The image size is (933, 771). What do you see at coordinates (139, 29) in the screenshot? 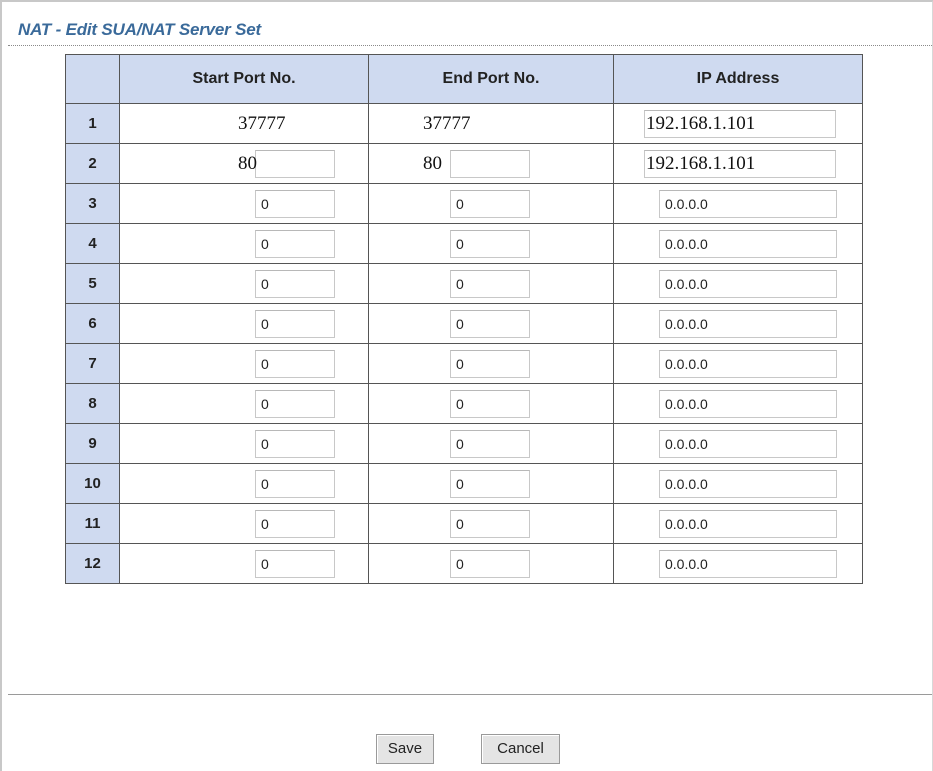
I see `page-title: NAT - Edit SUA/NAT Server Set` at bounding box center [139, 29].